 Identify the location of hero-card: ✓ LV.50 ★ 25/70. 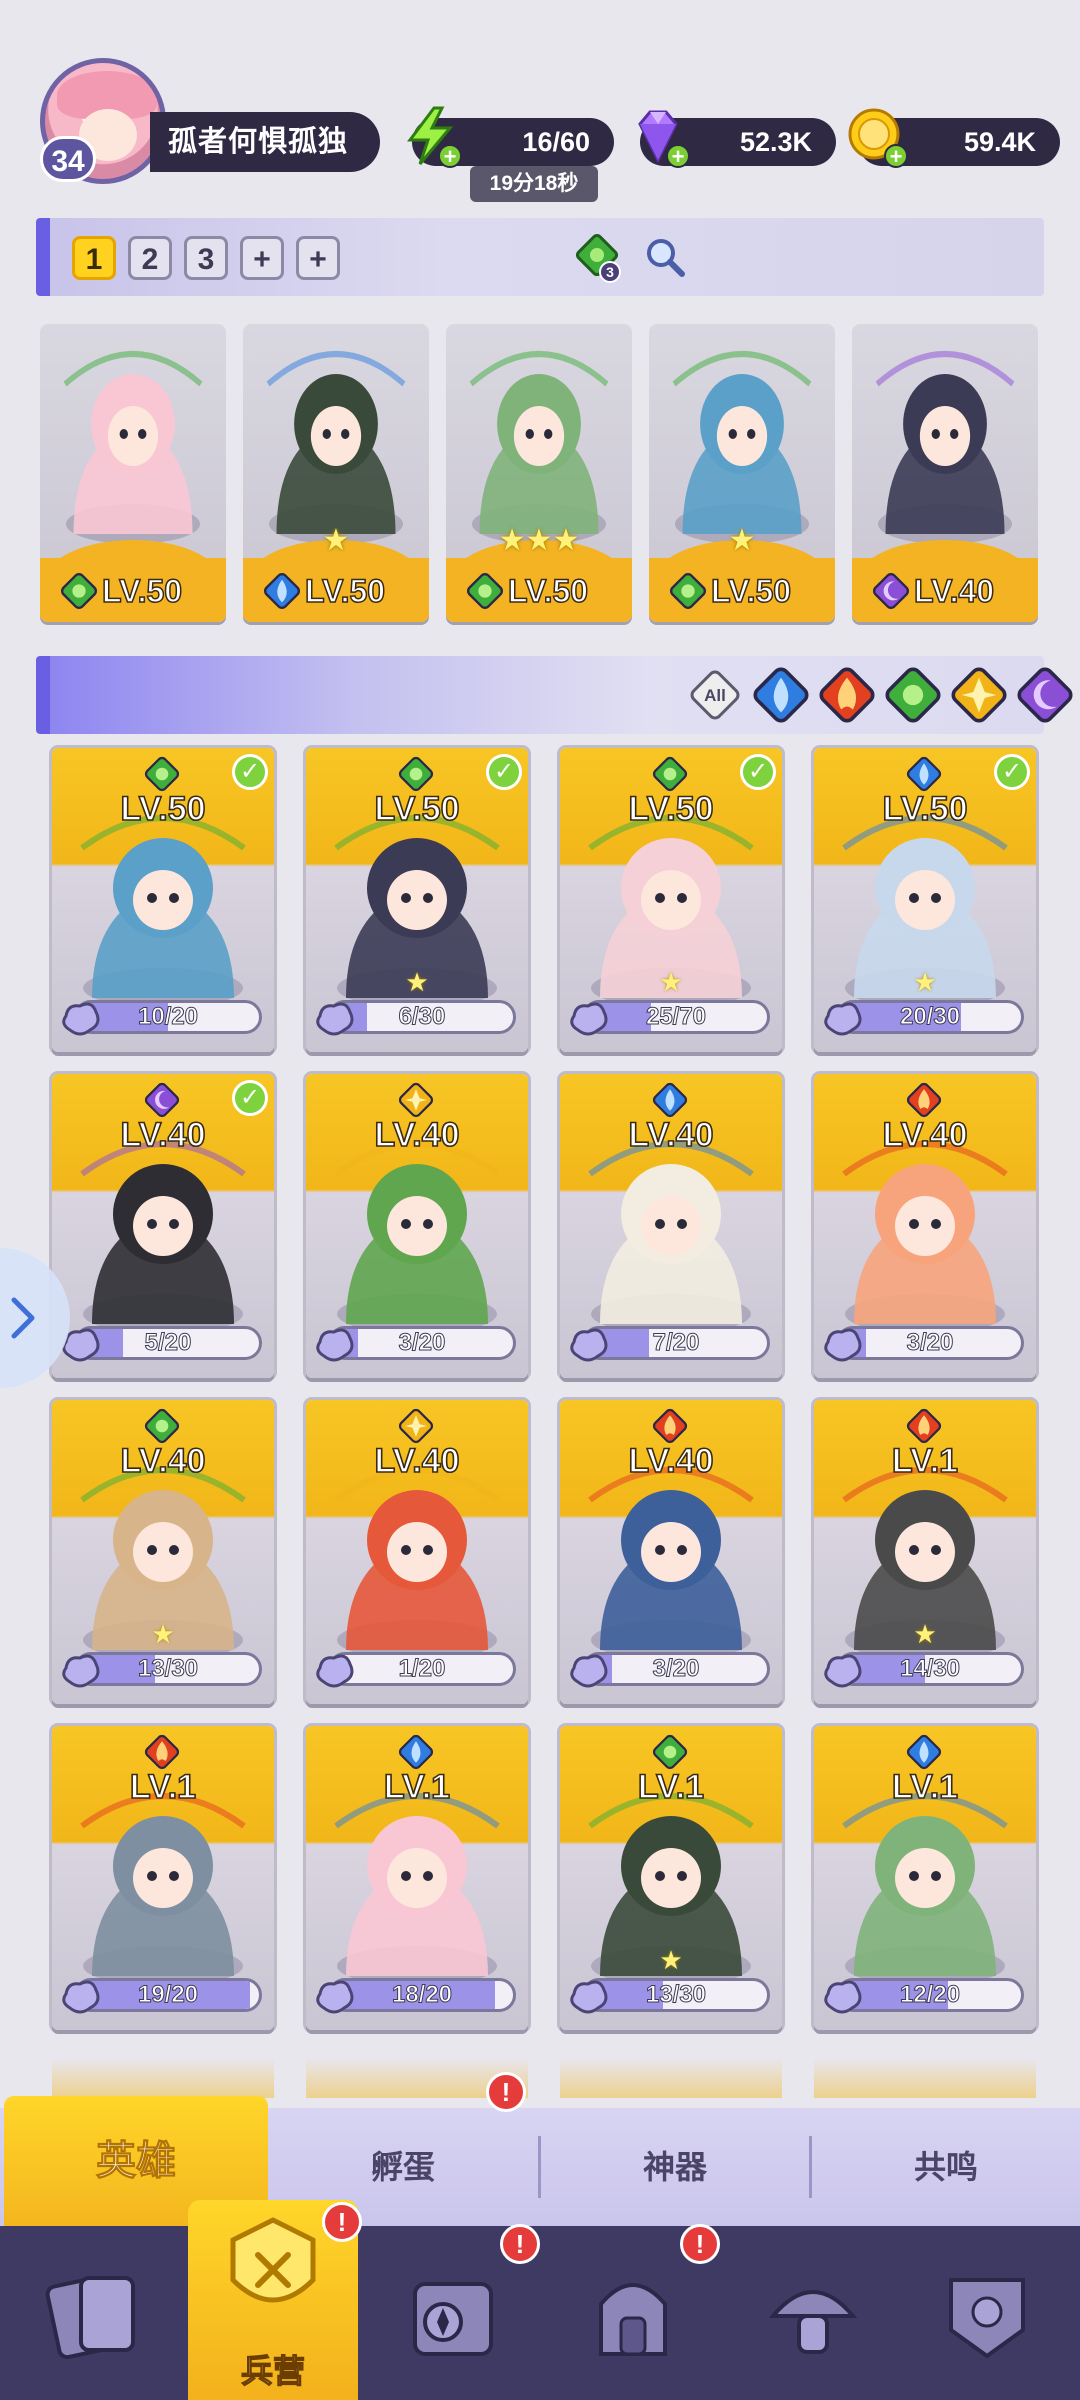
(671, 900).